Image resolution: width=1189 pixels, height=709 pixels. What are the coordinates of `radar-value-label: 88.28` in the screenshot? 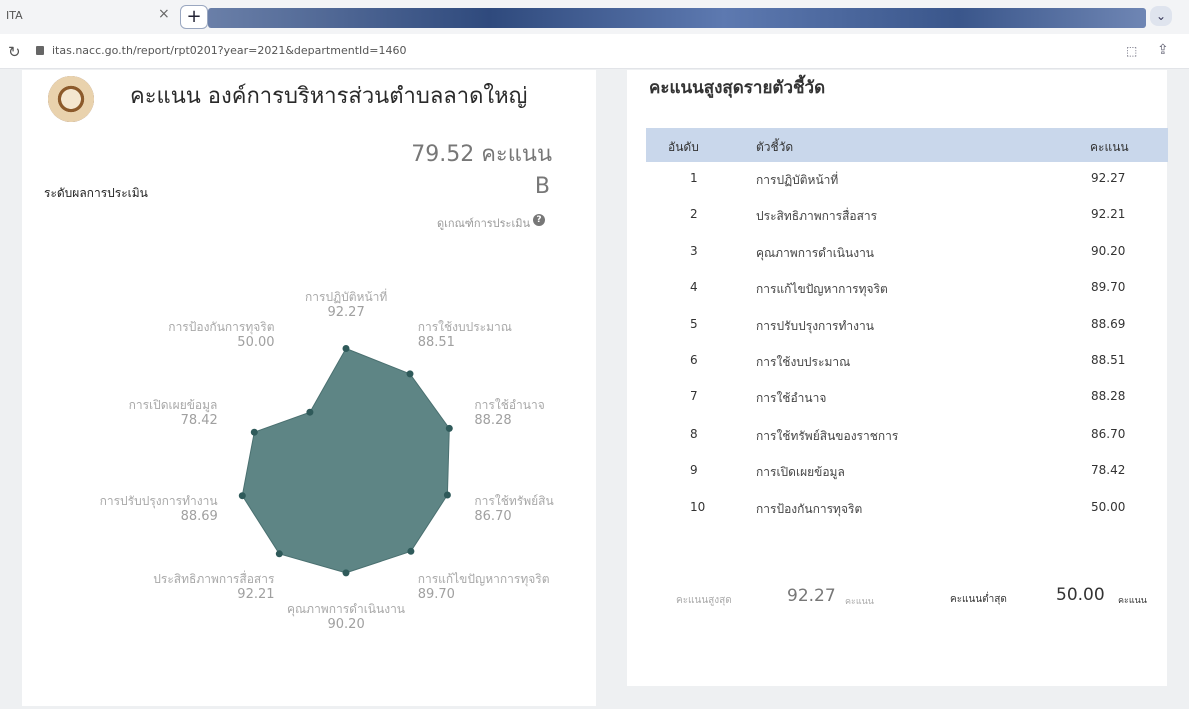 It's located at (493, 420).